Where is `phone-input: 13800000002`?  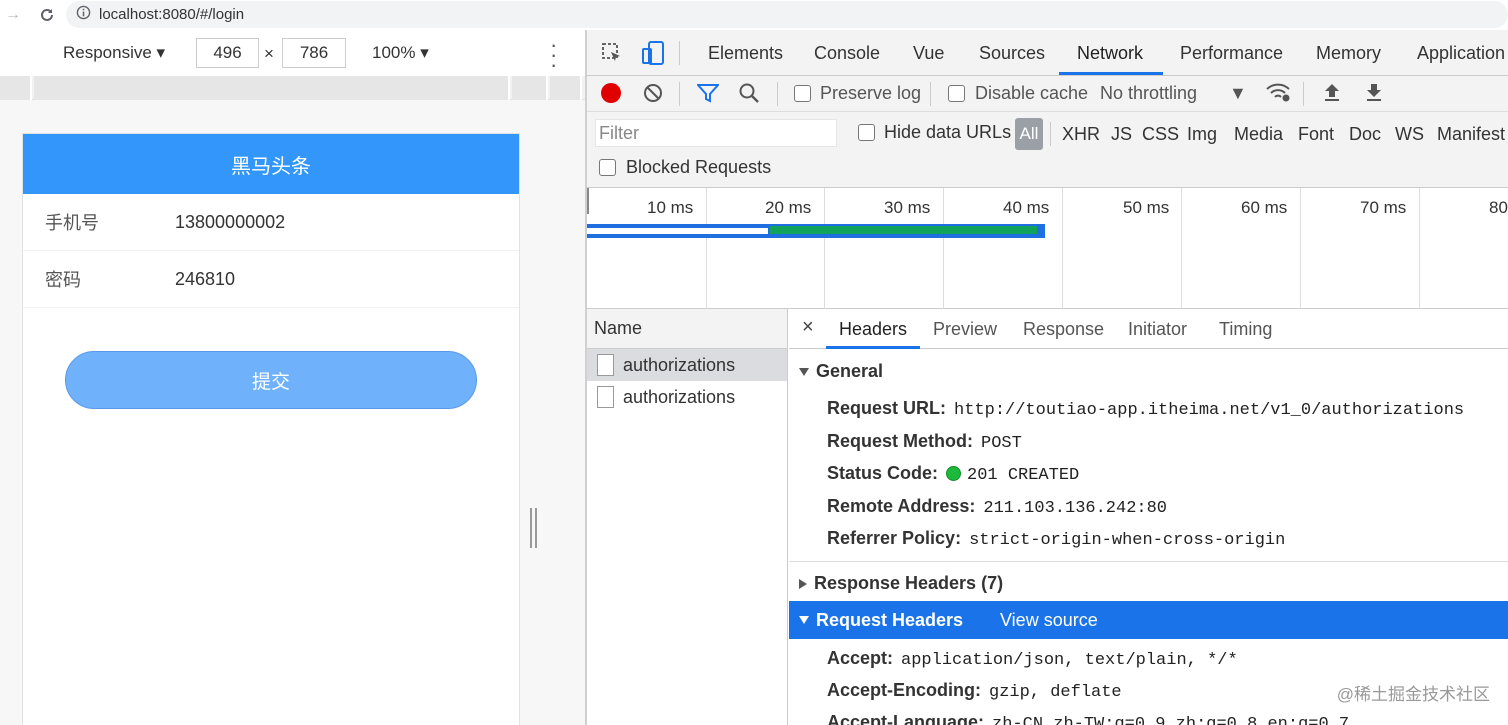
phone-input: 13800000002 is located at coordinates (230, 222).